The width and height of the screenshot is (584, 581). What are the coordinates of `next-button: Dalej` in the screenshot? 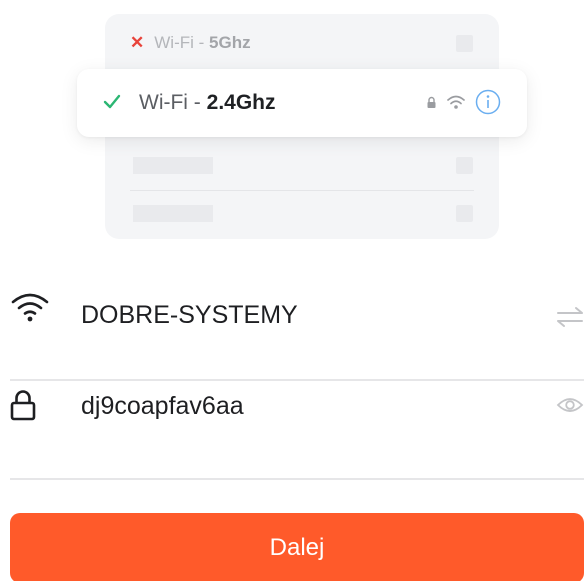 It's located at (297, 547).